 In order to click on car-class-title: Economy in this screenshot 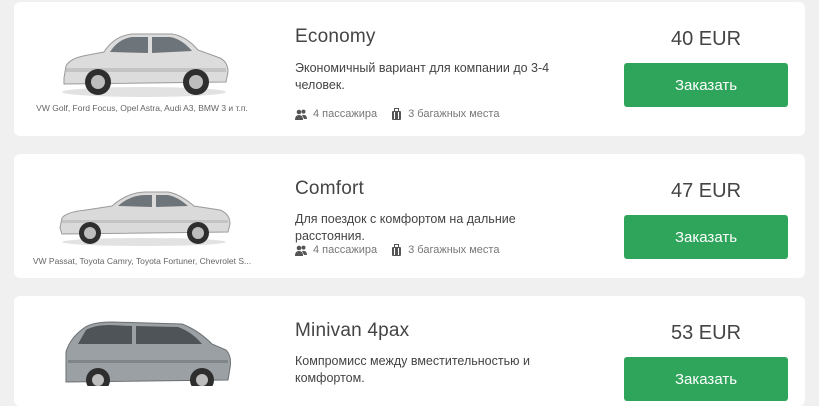, I will do `click(335, 36)`.